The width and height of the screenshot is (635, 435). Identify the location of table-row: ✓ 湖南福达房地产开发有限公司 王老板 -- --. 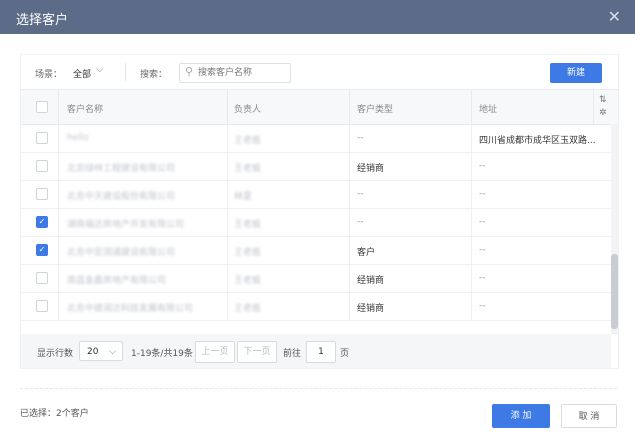
(316, 222).